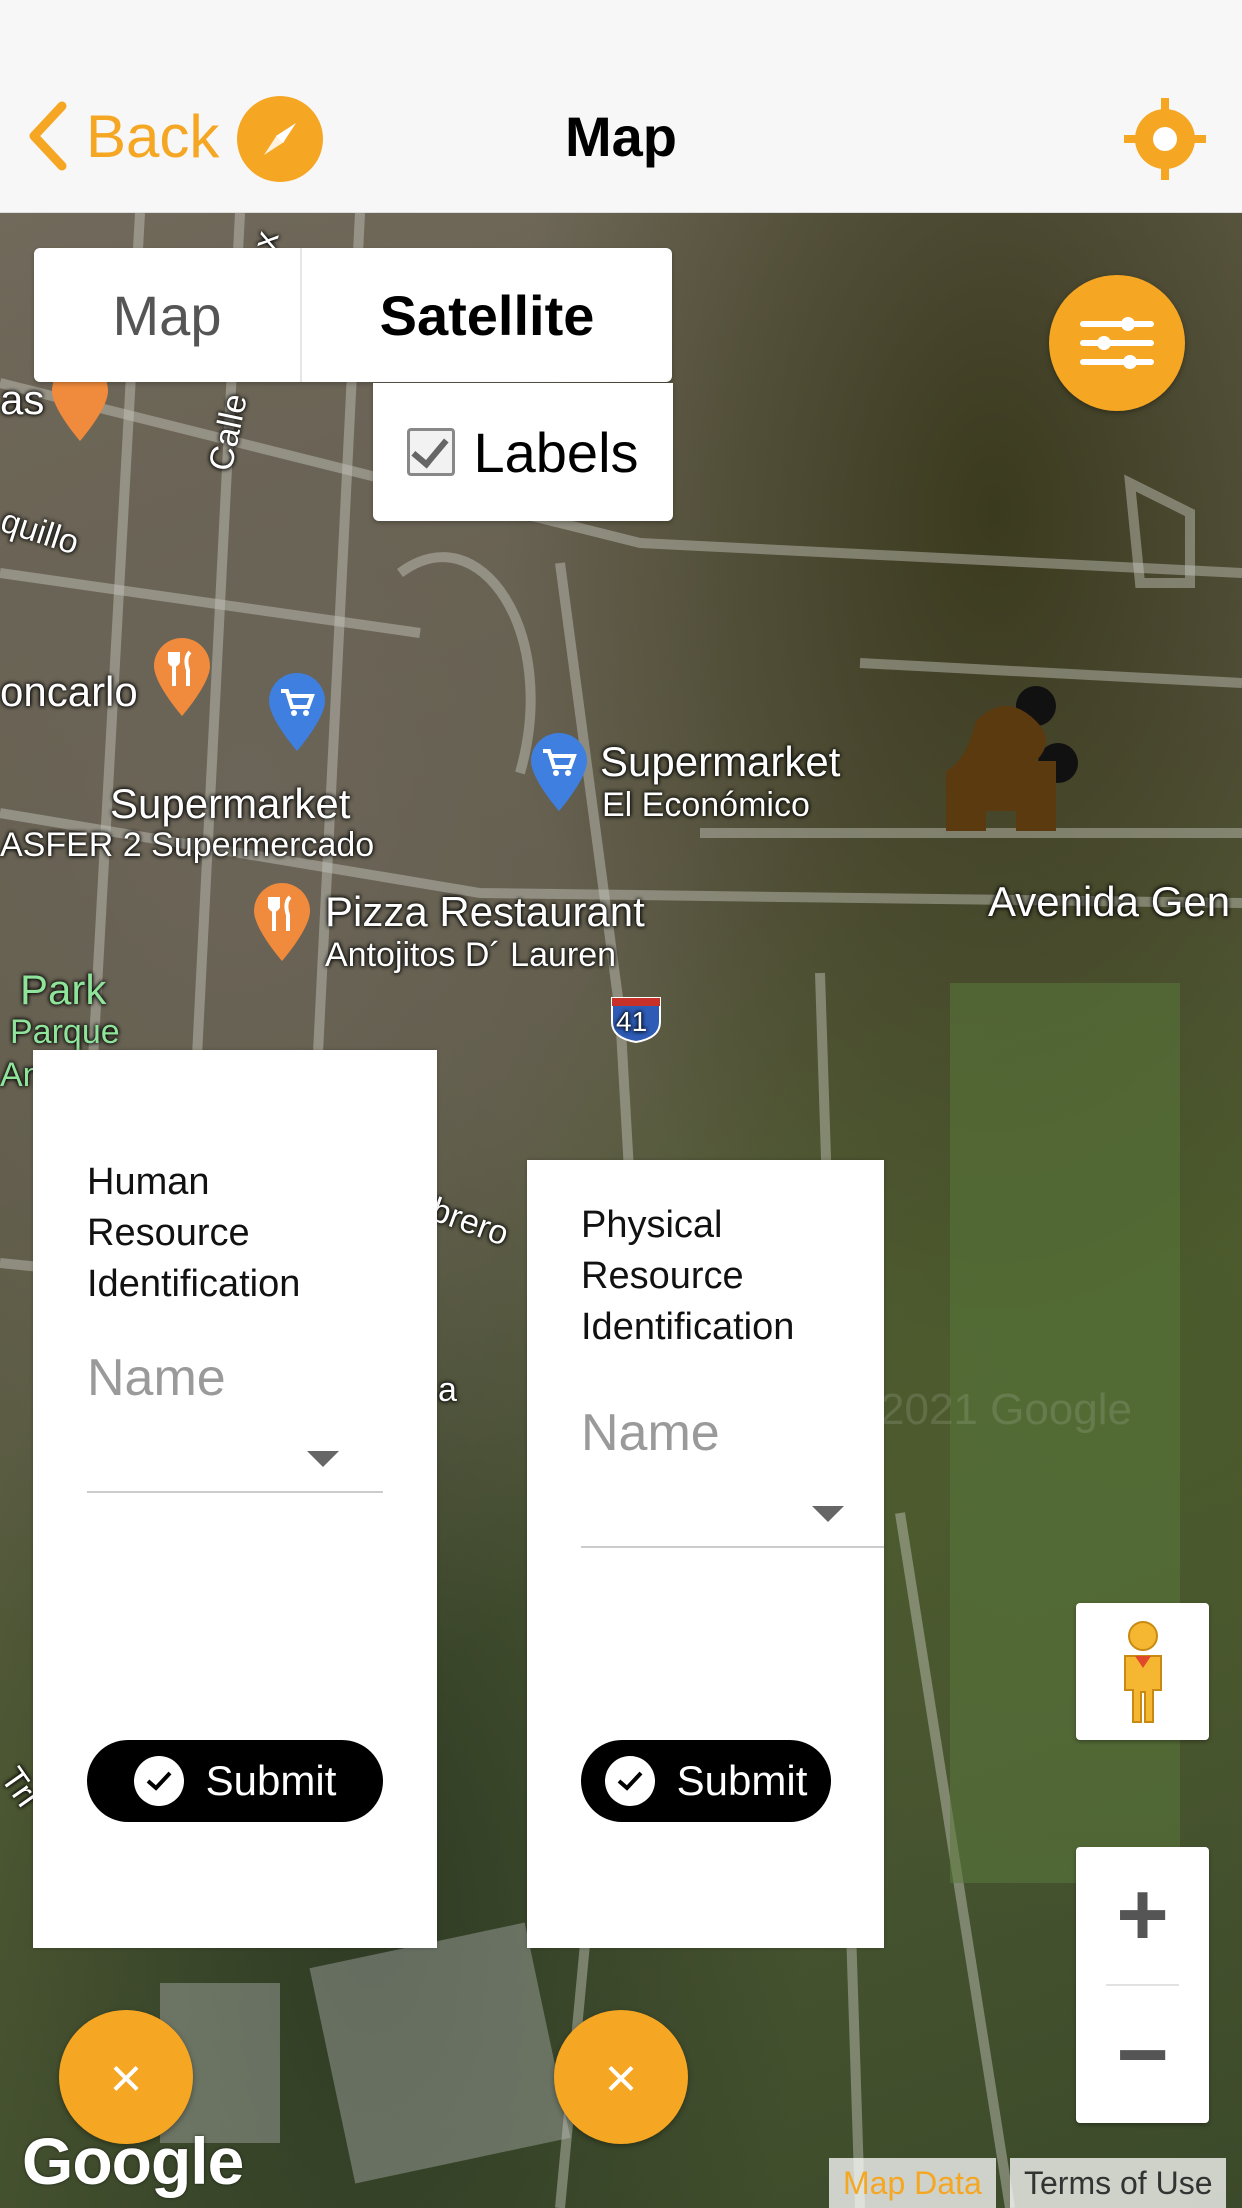 The width and height of the screenshot is (1242, 2208). I want to click on zoom-control: + −, so click(1142, 1985).